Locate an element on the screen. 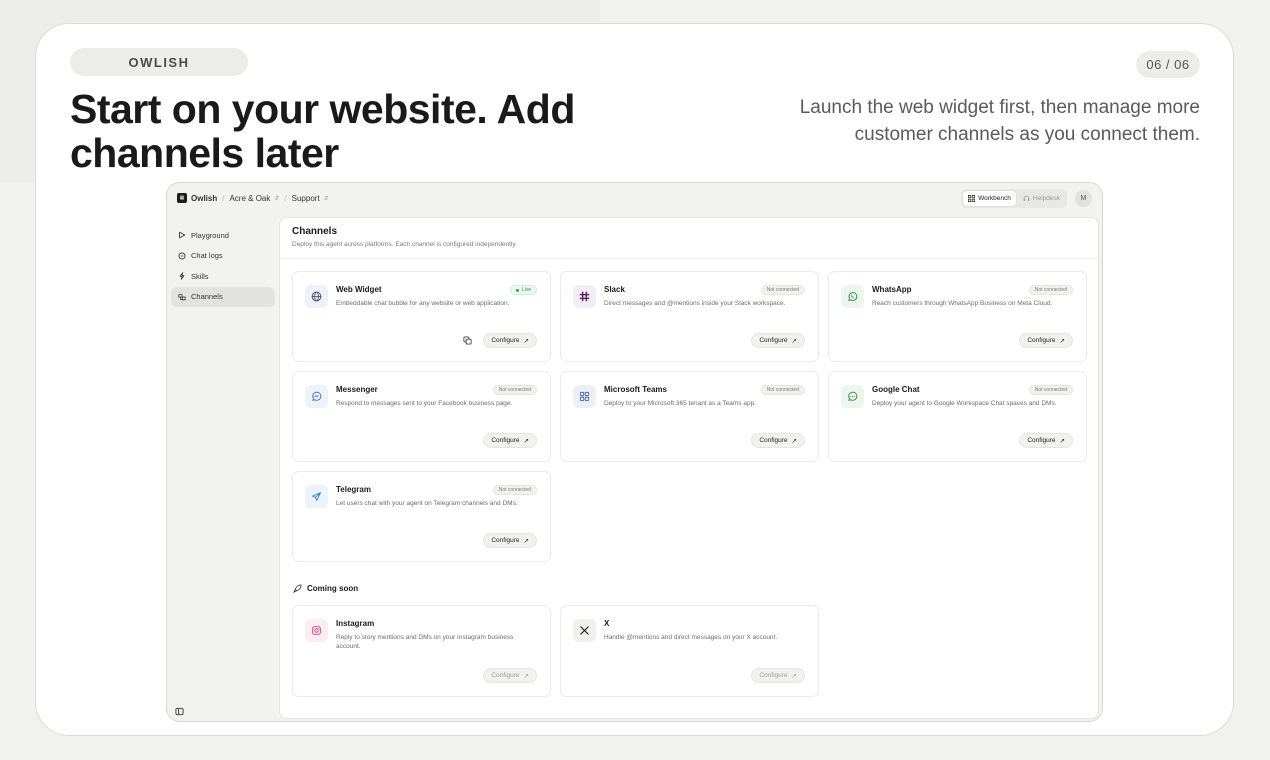 This screenshot has width=1270, height=760. headset-icon is located at coordinates (1026, 198).